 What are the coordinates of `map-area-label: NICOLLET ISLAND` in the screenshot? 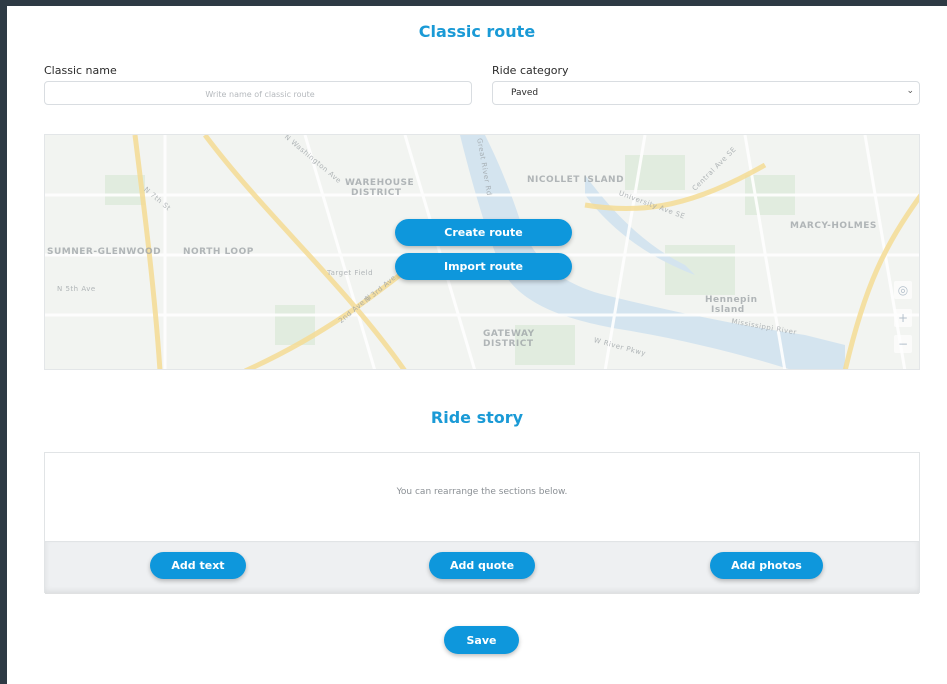 It's located at (576, 180).